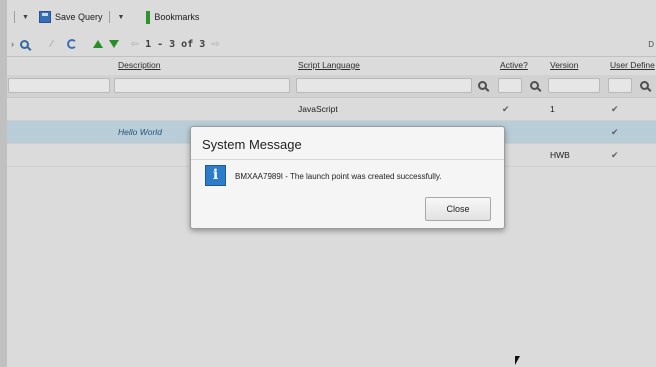 This screenshot has width=656, height=367. Describe the element at coordinates (215, 175) in the screenshot. I see `info-icon: i` at that location.